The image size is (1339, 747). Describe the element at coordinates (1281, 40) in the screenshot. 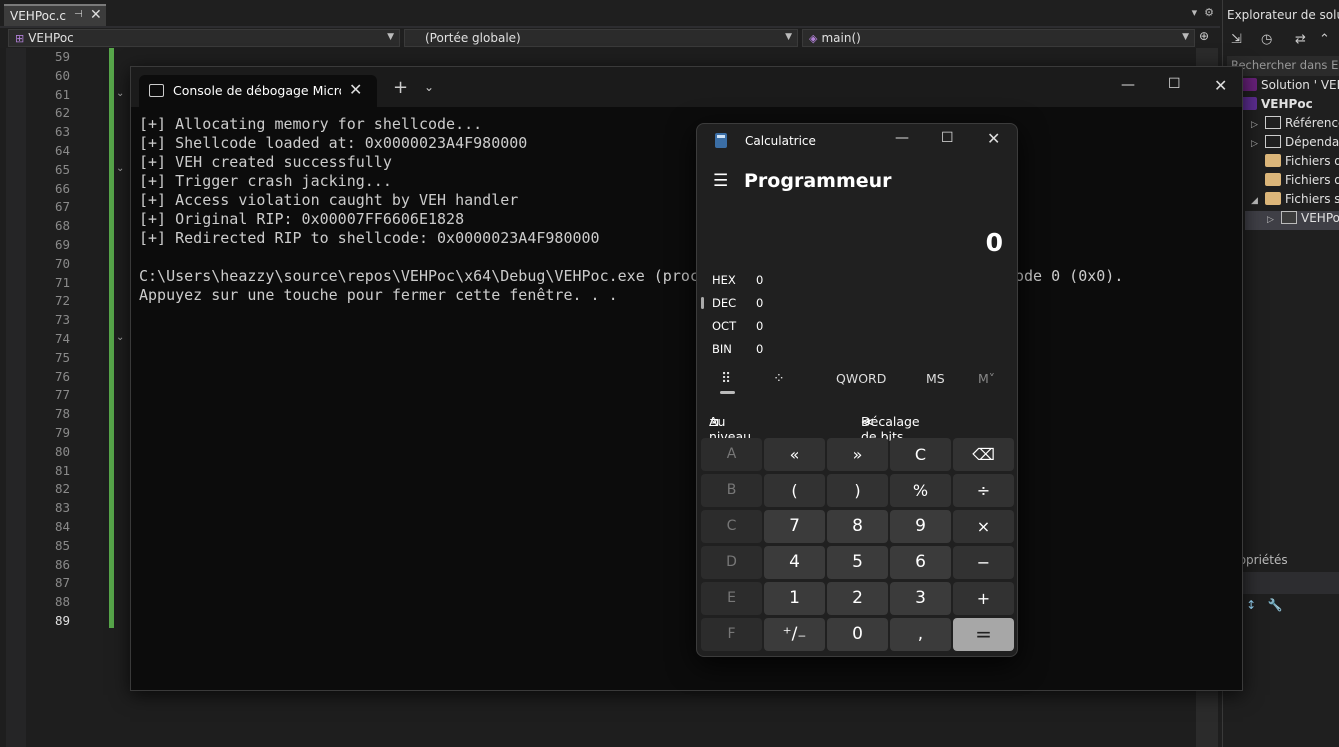

I see `solution-explorer-toolbar: ⇲ ◷ ⇄ ⌃` at that location.